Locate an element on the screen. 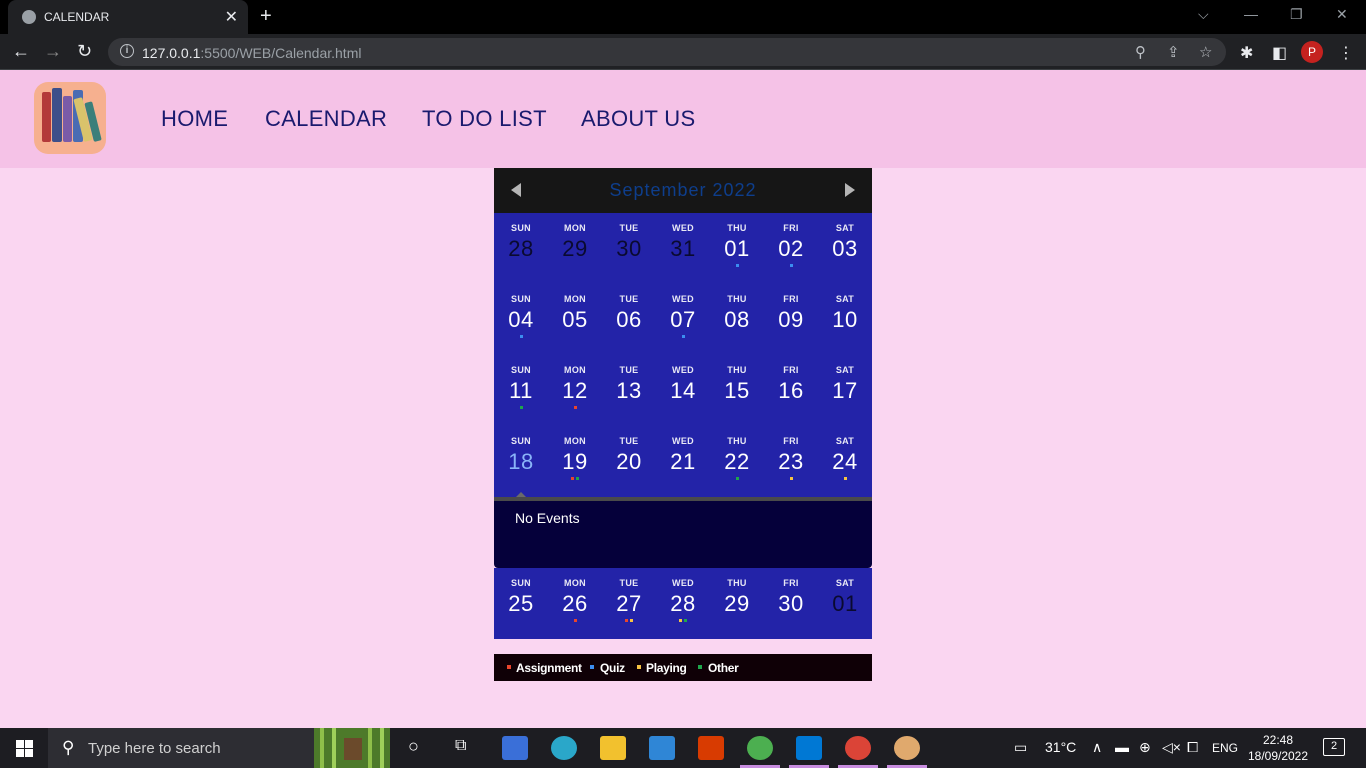  volume-muted-icon: ◁× is located at coordinates (1171, 747).